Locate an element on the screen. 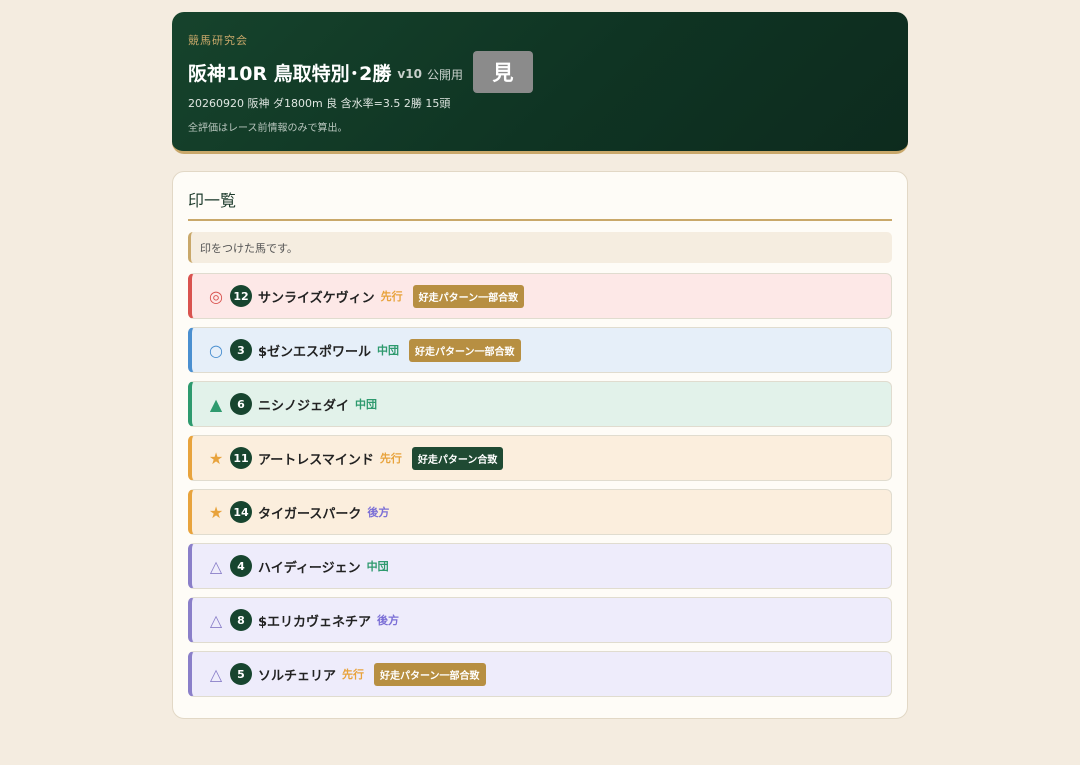  race-info: 20260920 阪神 ダ1800m 良 含水率=3.5 2勝 15頭 is located at coordinates (319, 103).